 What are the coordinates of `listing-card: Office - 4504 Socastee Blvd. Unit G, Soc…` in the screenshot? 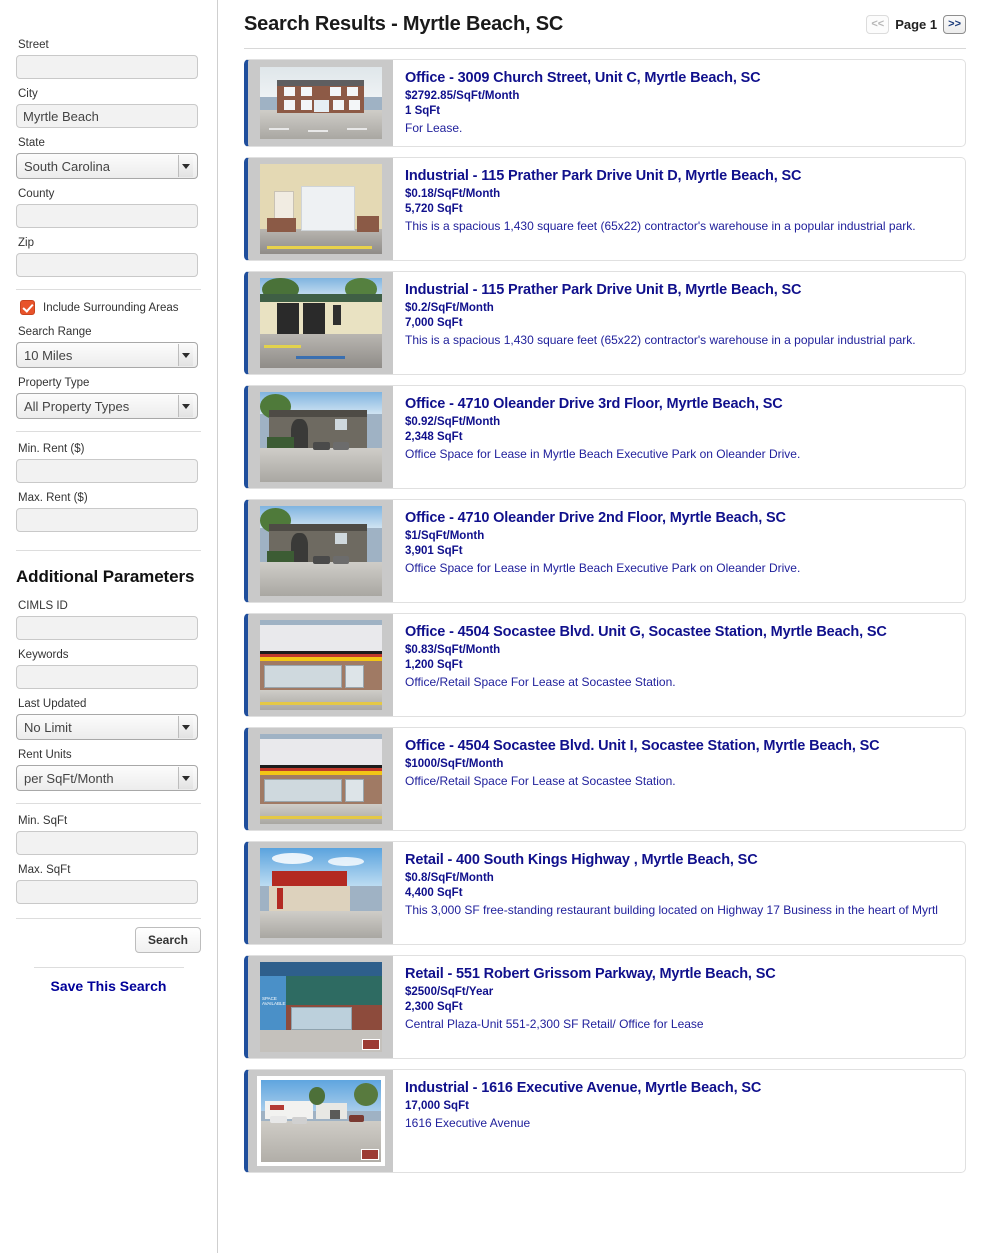 It's located at (605, 665).